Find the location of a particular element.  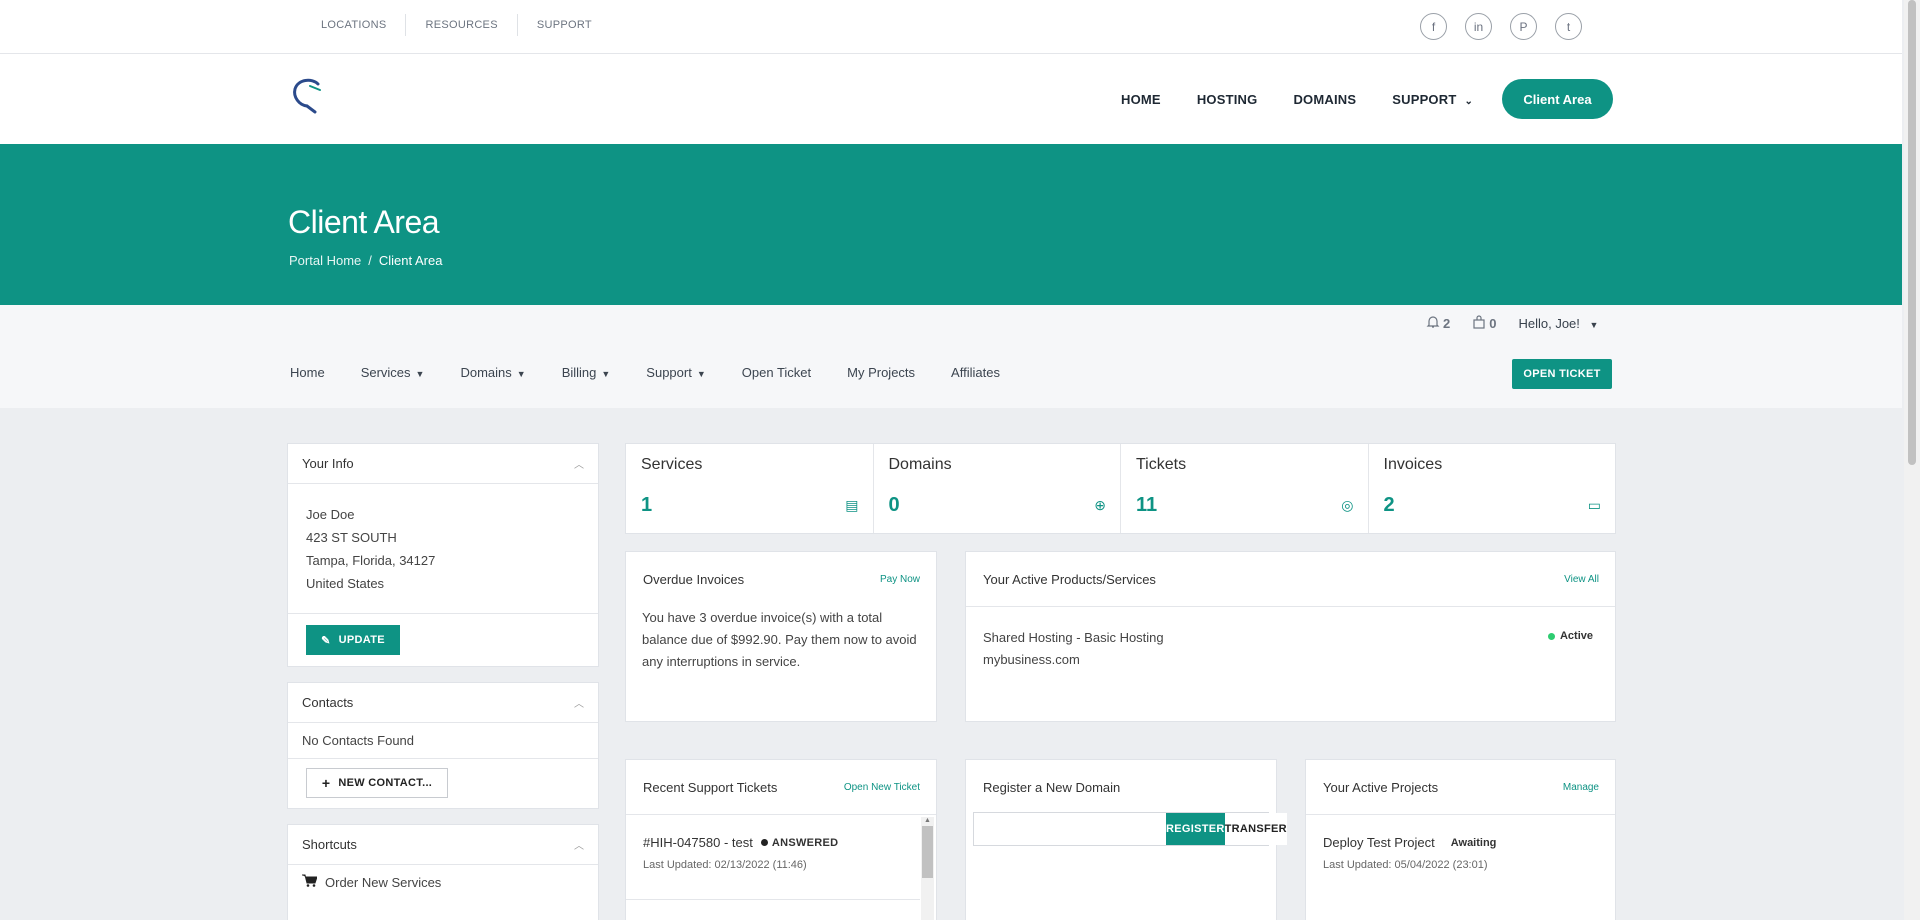

main-nav: HOME HOSTING DOMAINS SUPPORT ⌄ is located at coordinates (1315, 99).